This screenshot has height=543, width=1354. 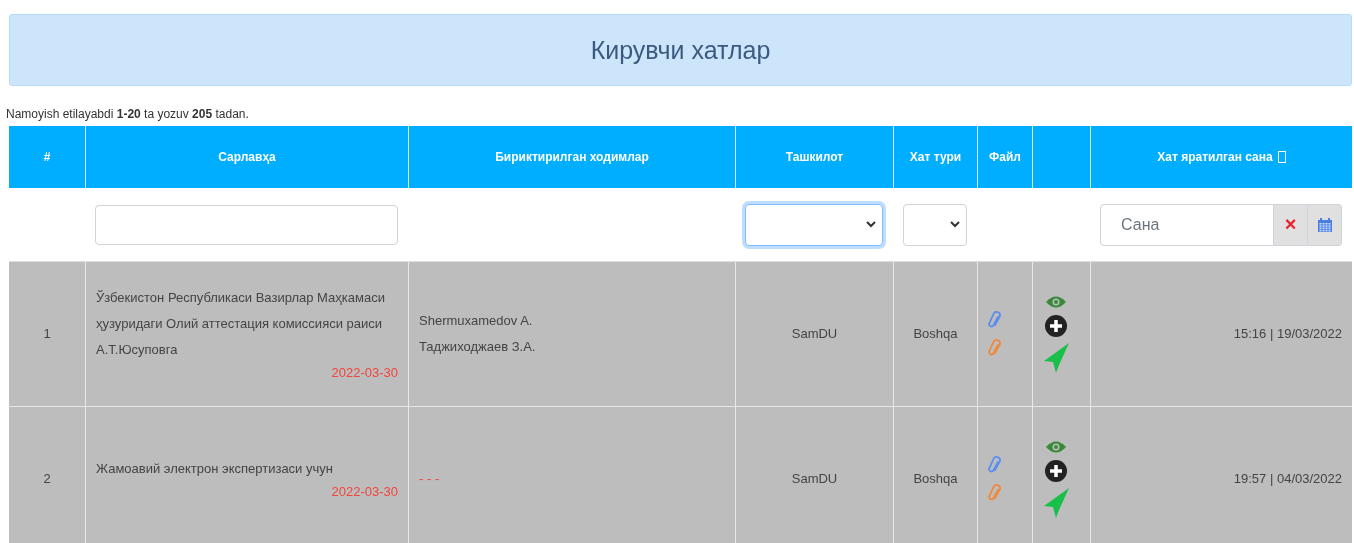 I want to click on column-header, so click(x=1061, y=157).